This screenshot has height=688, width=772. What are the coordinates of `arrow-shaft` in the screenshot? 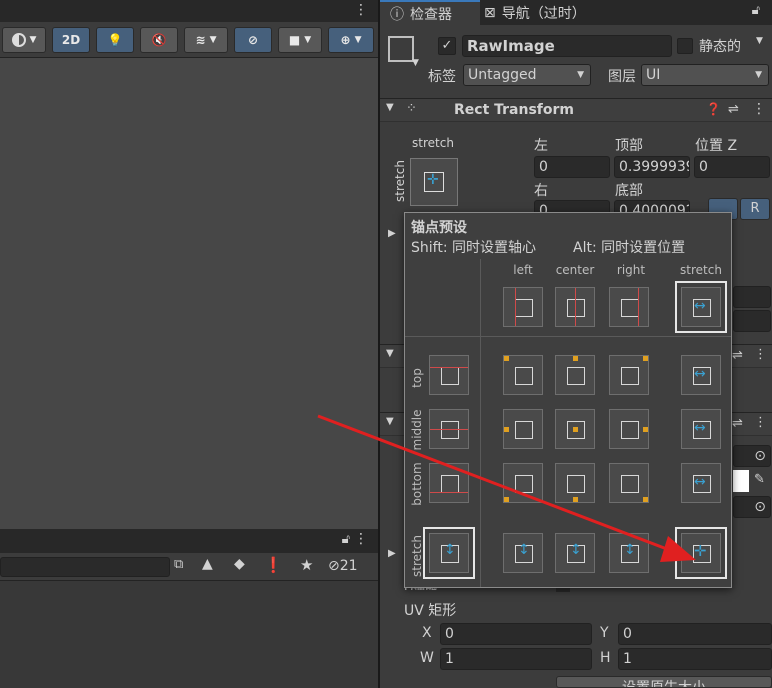 It's located at (499, 485).